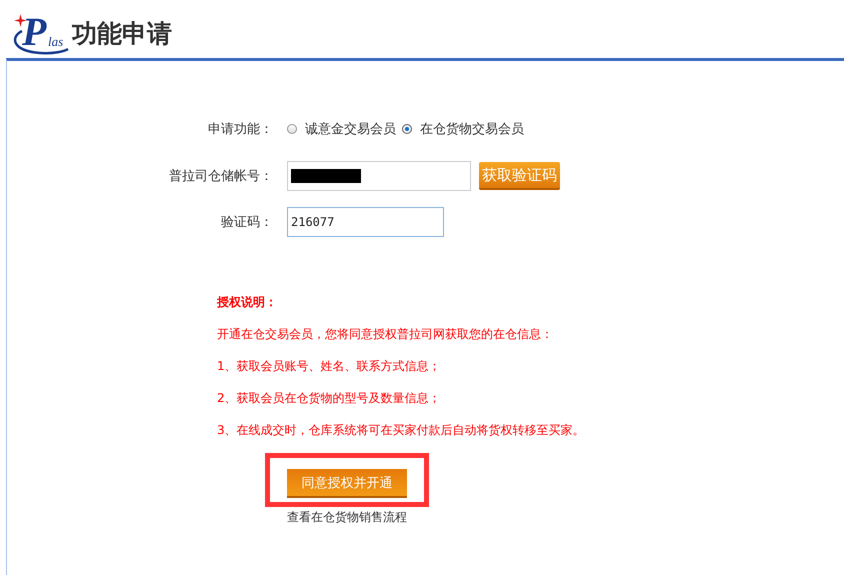 This screenshot has height=575, width=844. I want to click on radio-option: 在仓货物交易会员, so click(463, 129).